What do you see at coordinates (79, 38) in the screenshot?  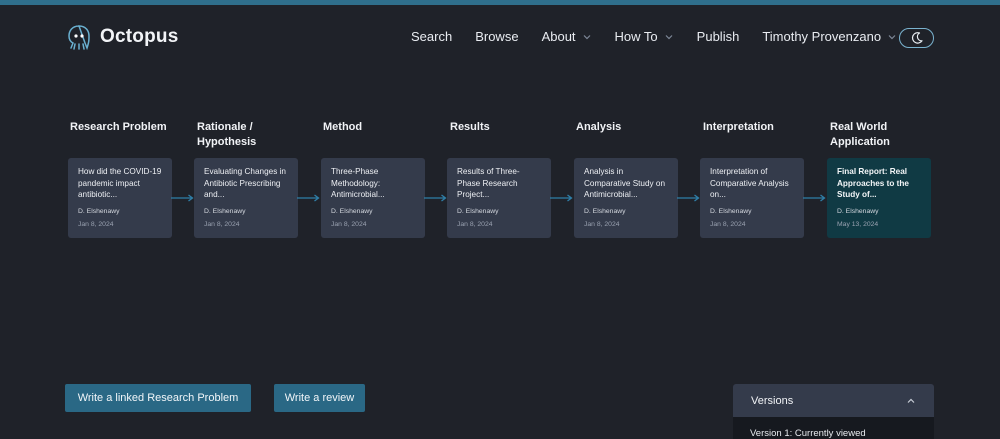 I see `octopus-logo-icon` at bounding box center [79, 38].